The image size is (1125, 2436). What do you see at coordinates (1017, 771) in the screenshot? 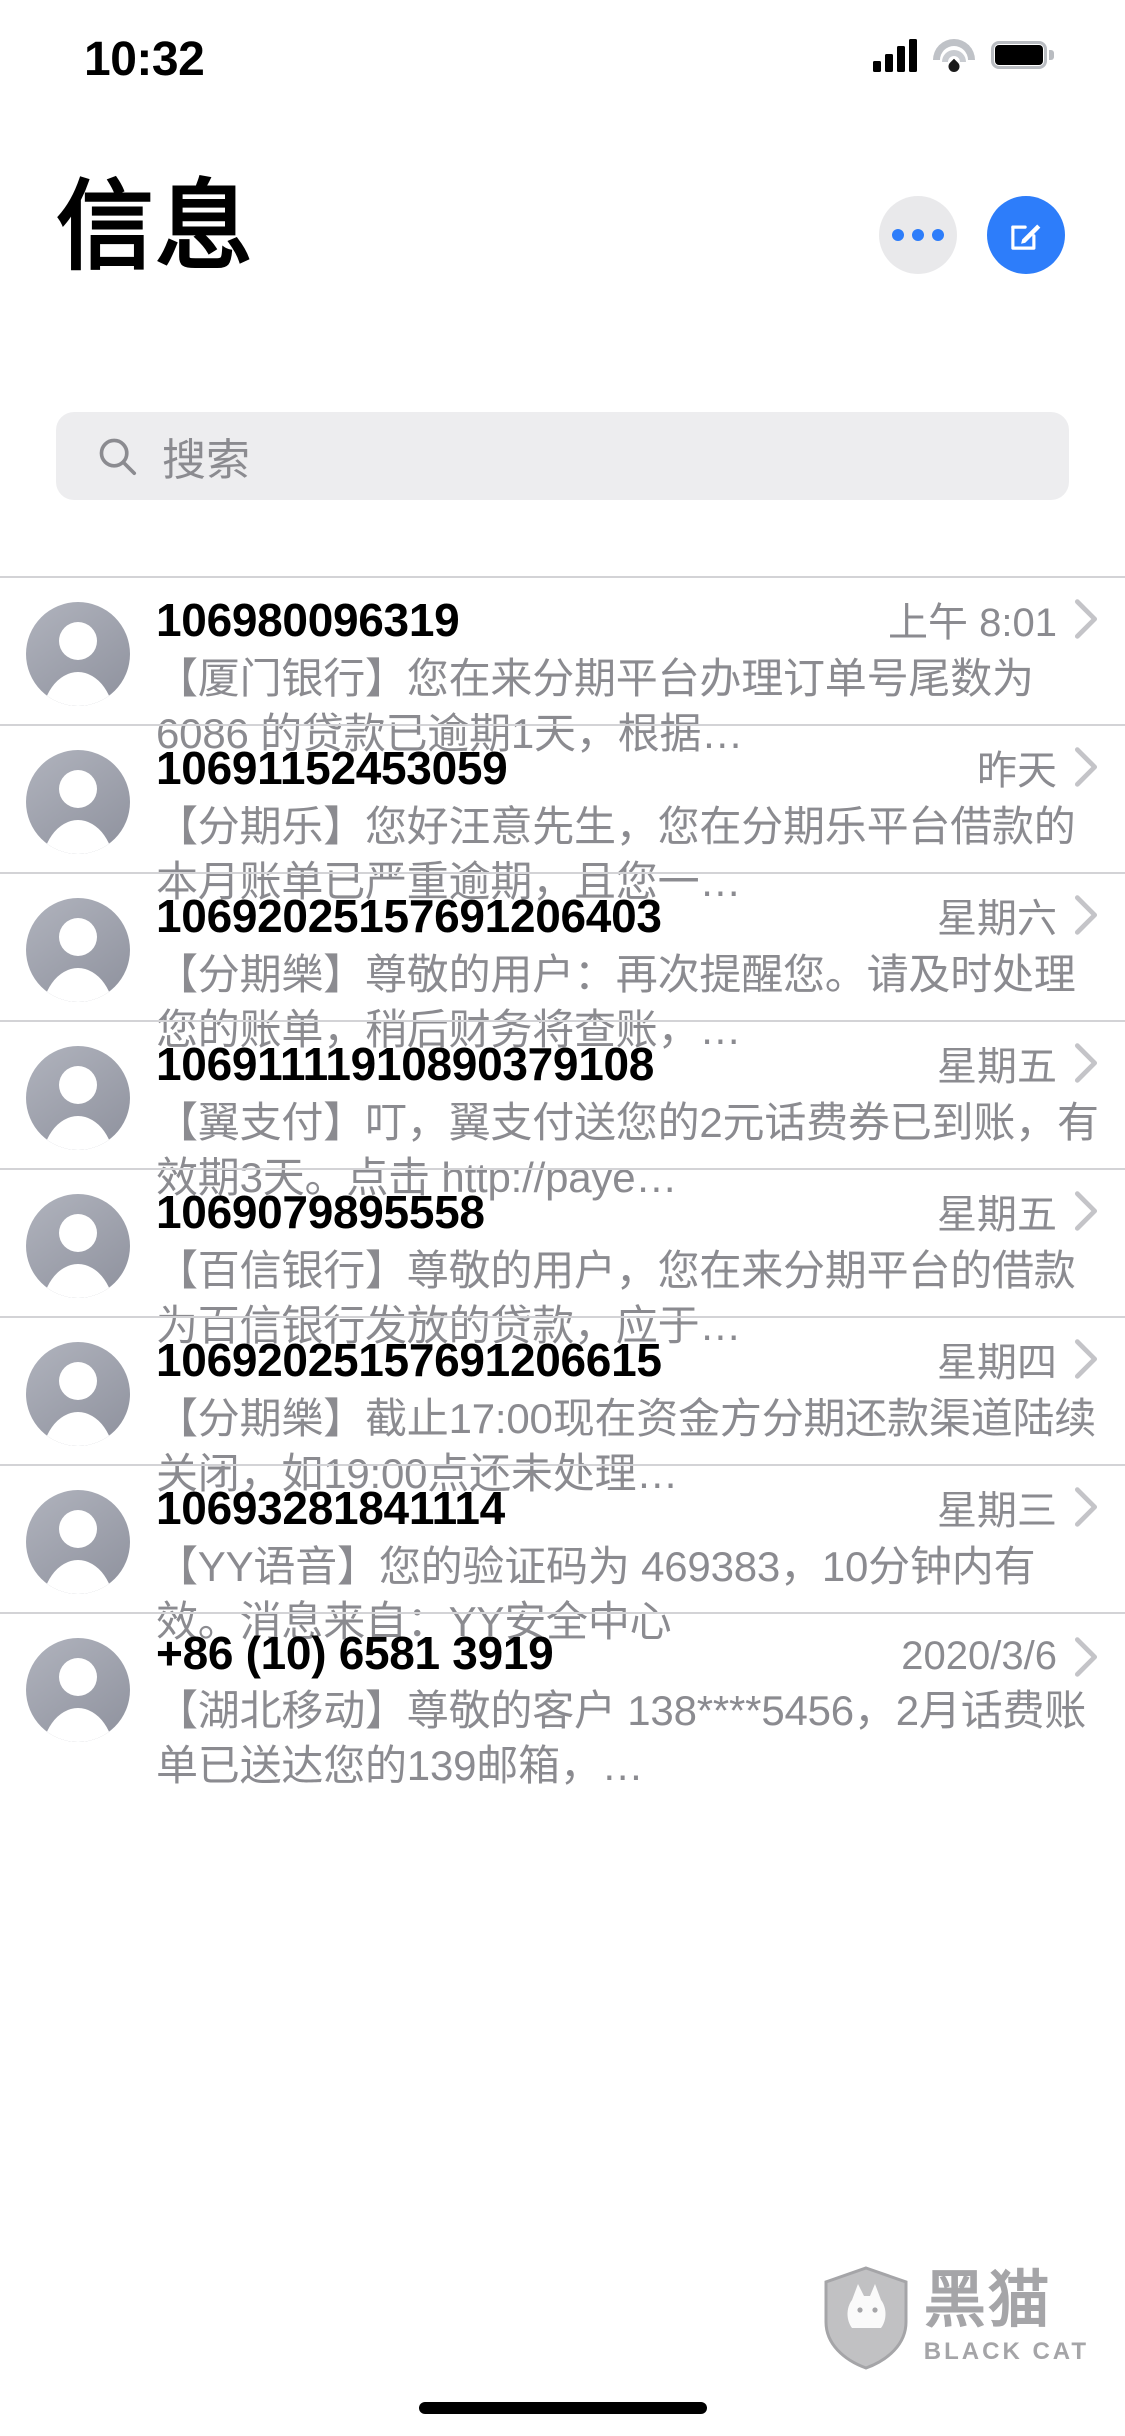
I see `conversation-timestamp: 昨天` at bounding box center [1017, 771].